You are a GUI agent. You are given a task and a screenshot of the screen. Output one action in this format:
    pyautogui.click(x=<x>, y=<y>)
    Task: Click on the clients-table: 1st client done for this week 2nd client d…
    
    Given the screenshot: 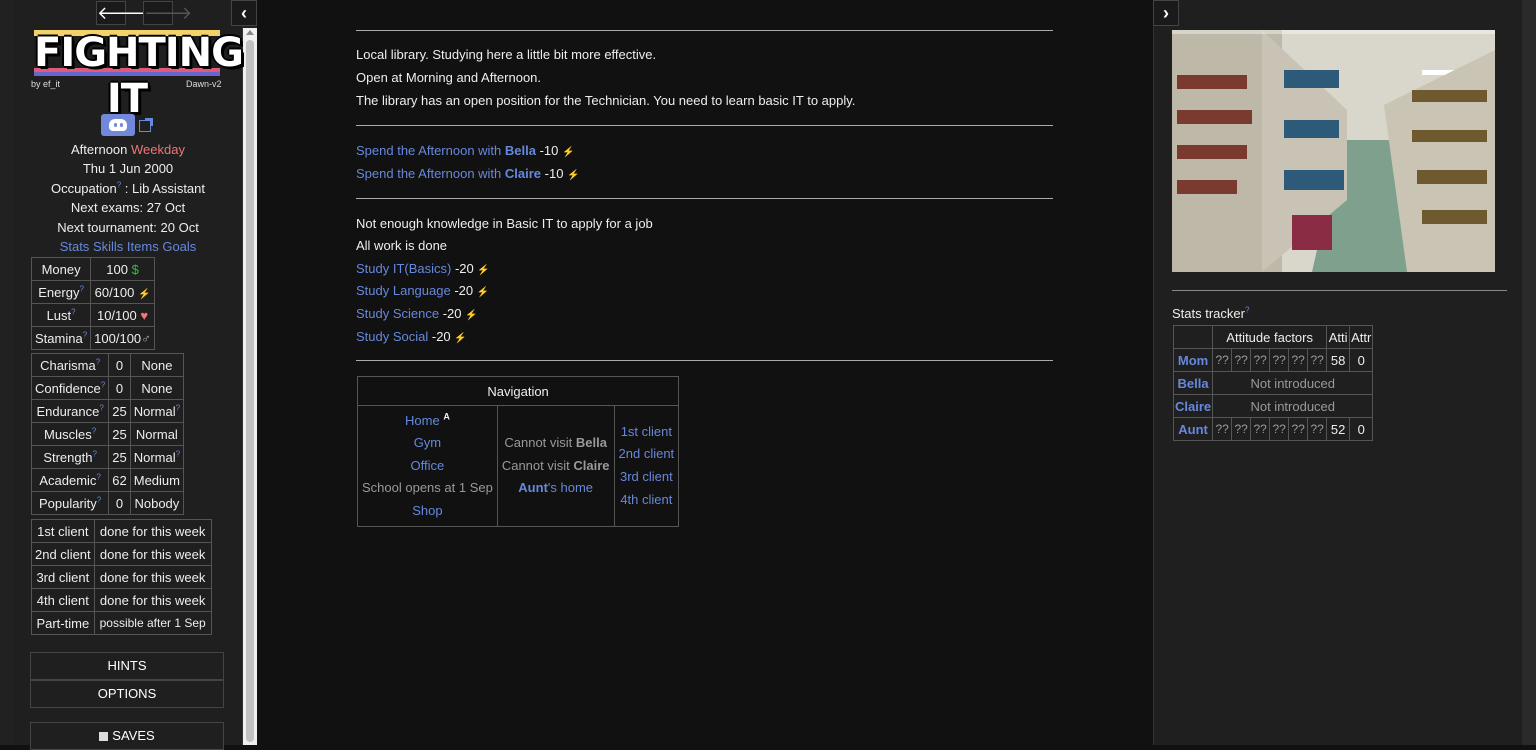 What is the action you would take?
    pyautogui.click(x=121, y=577)
    